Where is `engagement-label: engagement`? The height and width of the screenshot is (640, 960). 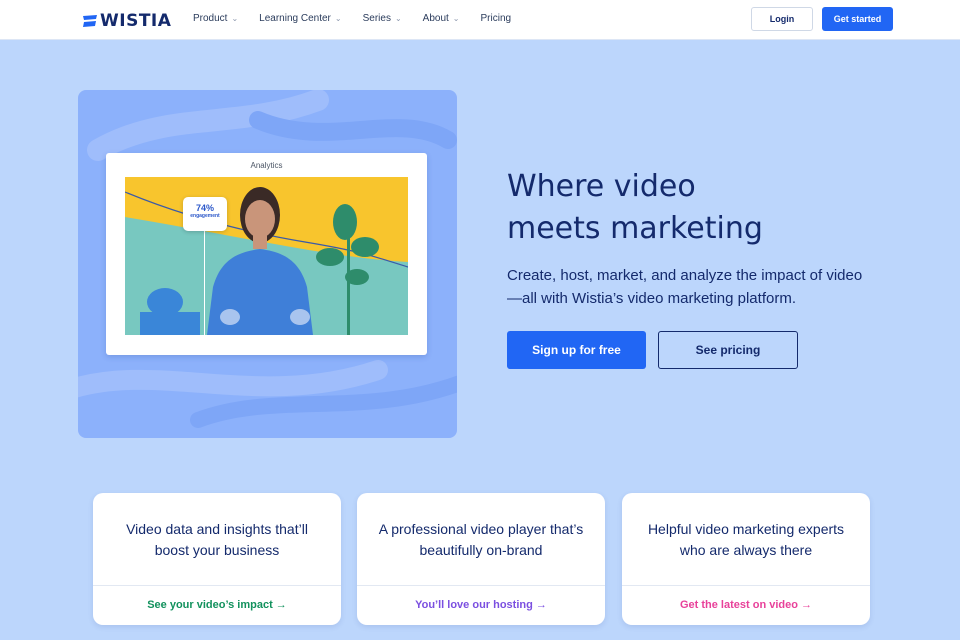
engagement-label: engagement is located at coordinates (205, 216).